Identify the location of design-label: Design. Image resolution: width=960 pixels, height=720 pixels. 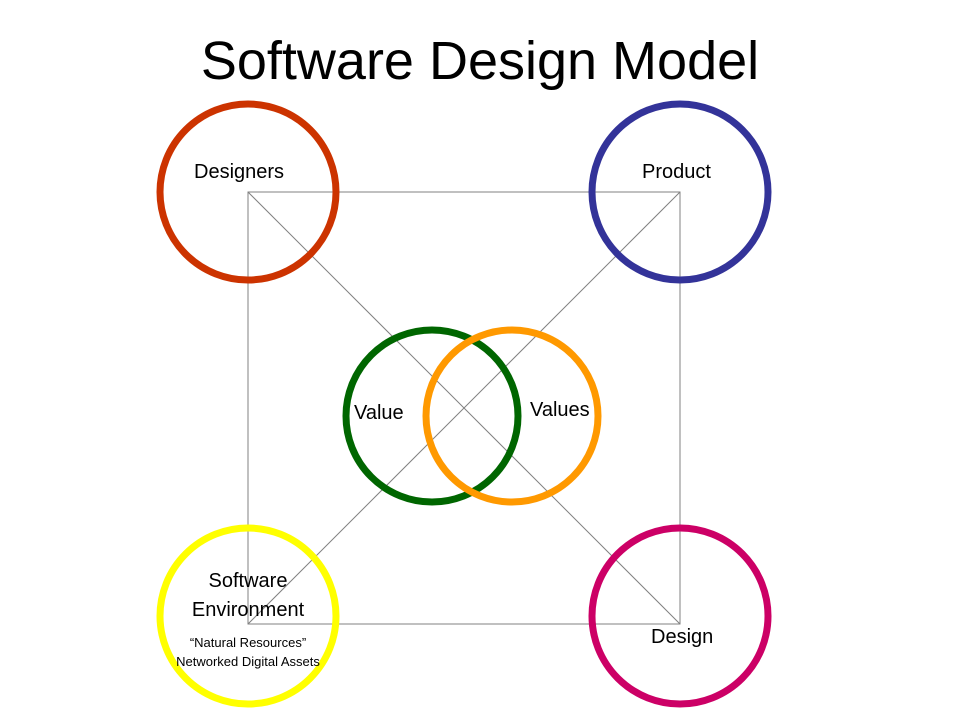
(682, 637).